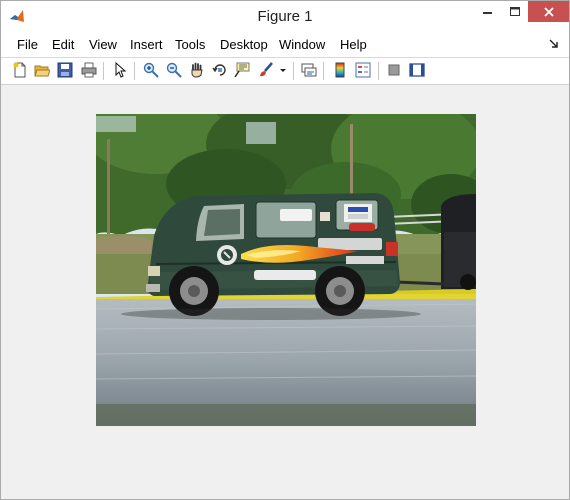 This screenshot has height=500, width=570. I want to click on print-button, so click(89, 70).